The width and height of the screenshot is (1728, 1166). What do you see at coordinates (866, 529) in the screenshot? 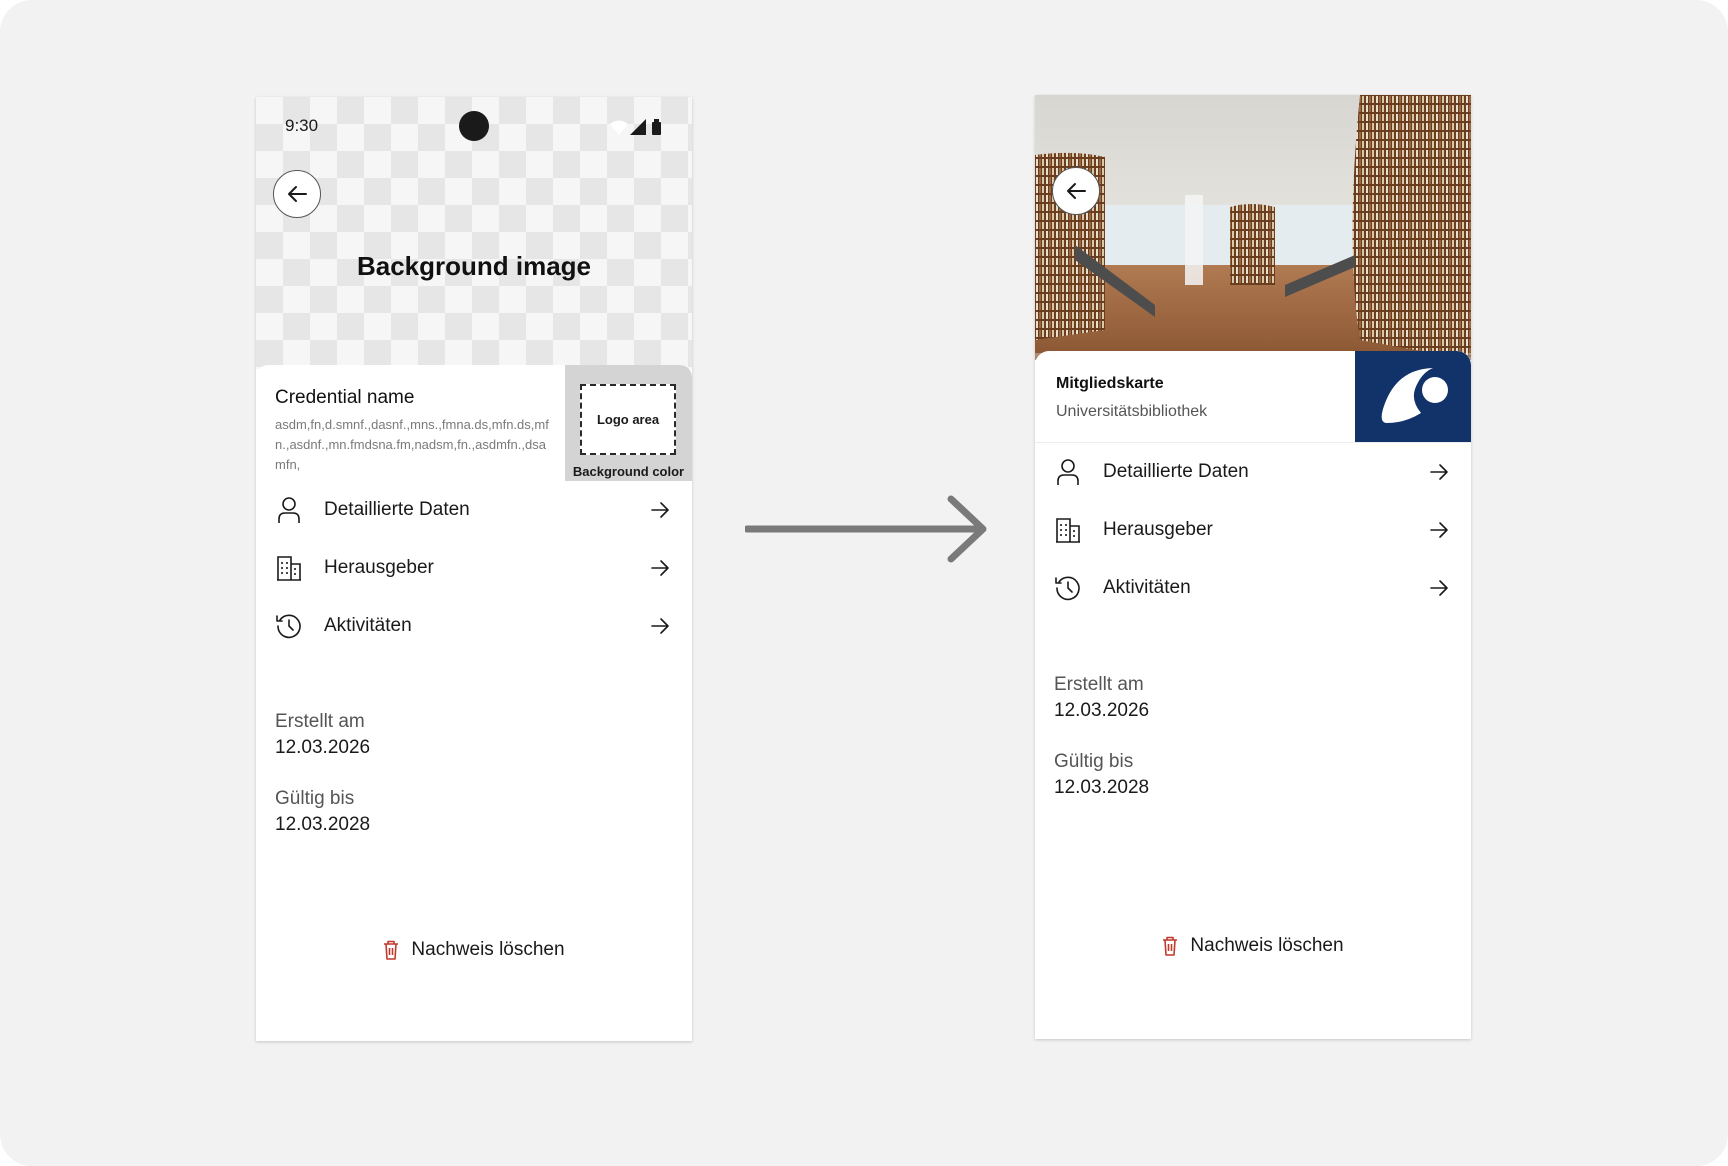
I see `flow-arrow-icon` at bounding box center [866, 529].